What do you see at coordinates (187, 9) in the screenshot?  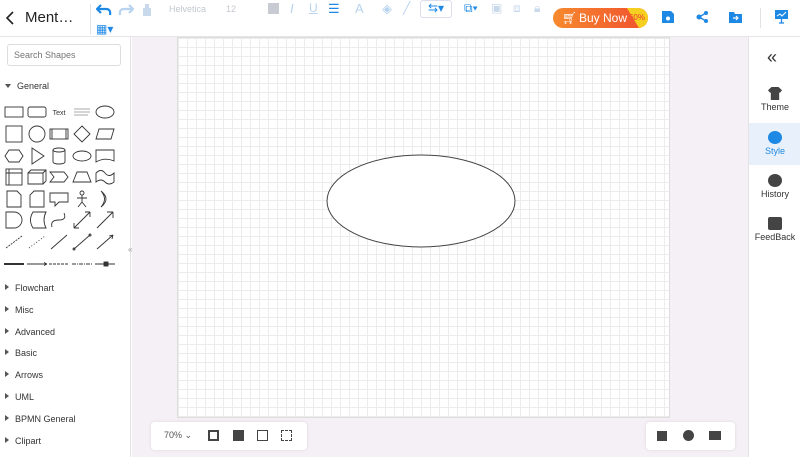 I see `font-family-select: Helvetica` at bounding box center [187, 9].